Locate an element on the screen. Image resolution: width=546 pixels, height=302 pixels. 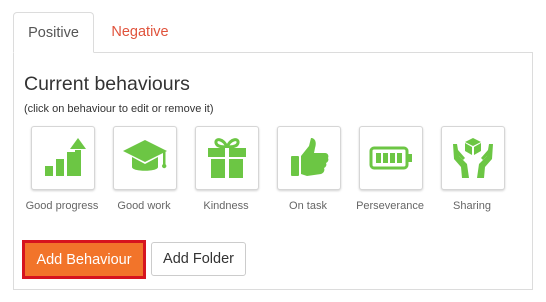
behaviour-good-progress: Good progress is located at coordinates (62, 171).